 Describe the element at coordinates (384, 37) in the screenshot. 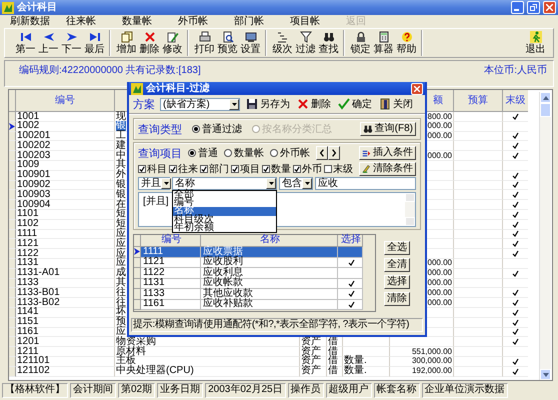

I see `calculator-icon` at that location.